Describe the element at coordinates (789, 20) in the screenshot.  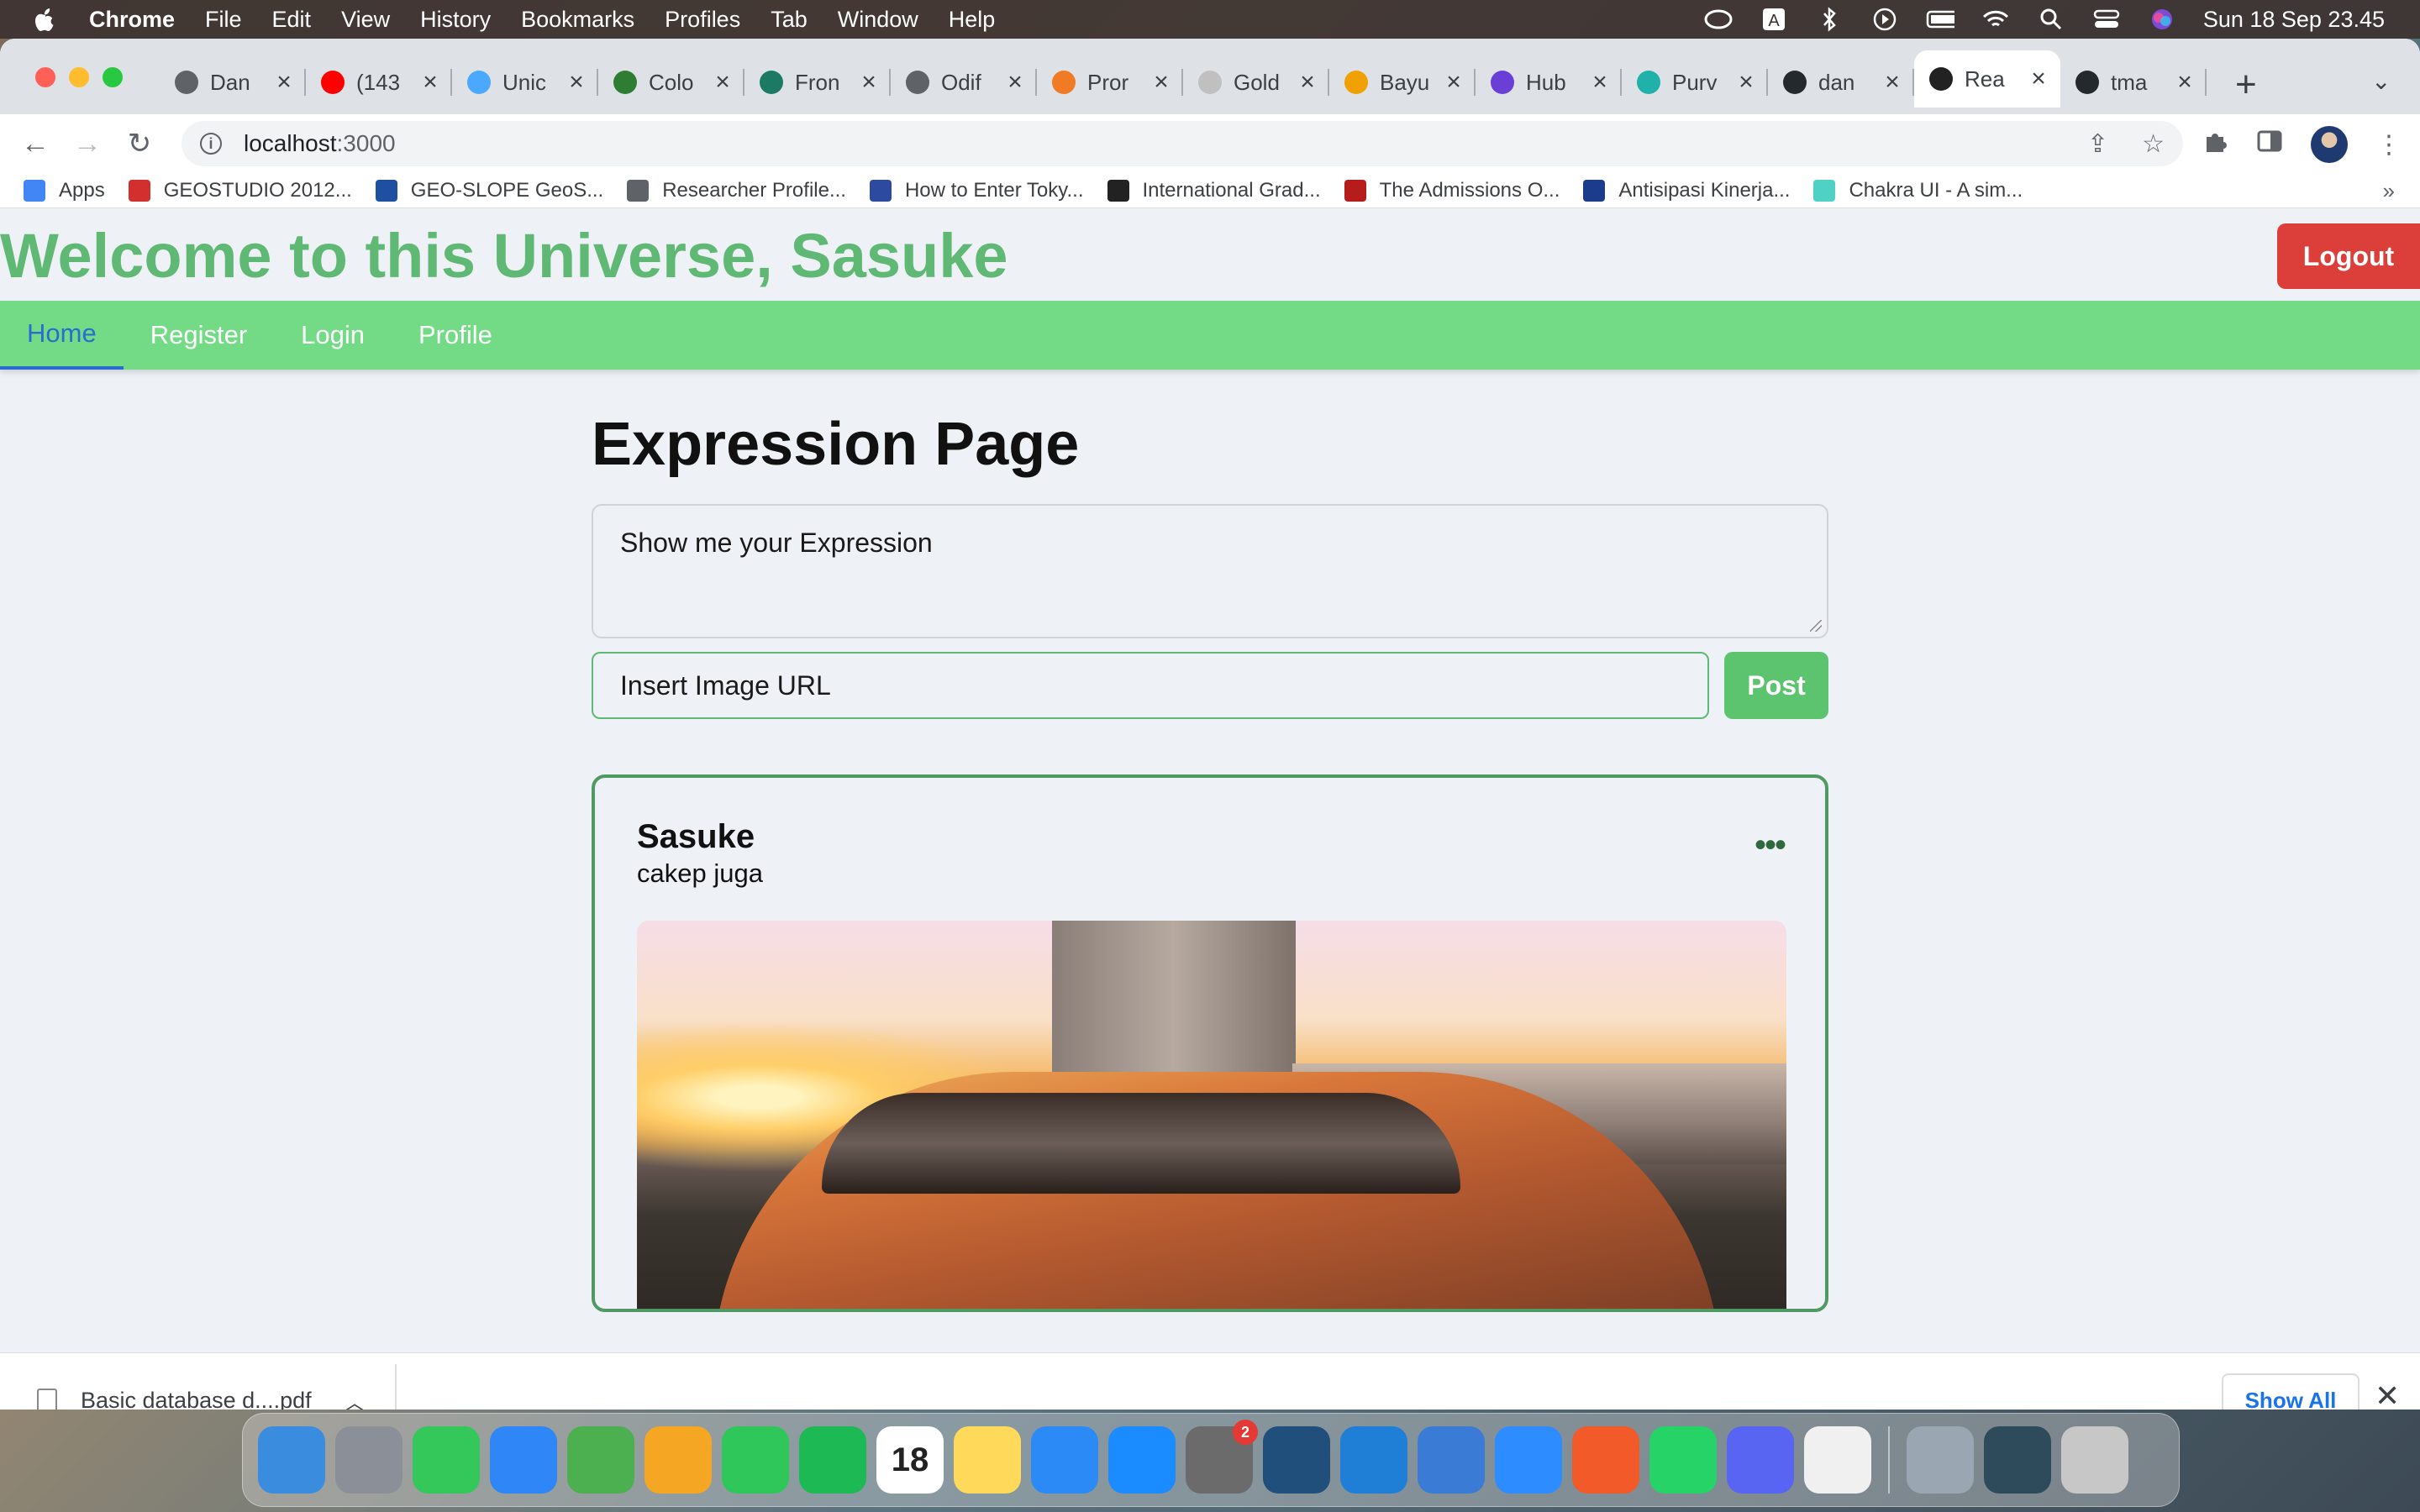
I see `menu-tab: Tab` at that location.